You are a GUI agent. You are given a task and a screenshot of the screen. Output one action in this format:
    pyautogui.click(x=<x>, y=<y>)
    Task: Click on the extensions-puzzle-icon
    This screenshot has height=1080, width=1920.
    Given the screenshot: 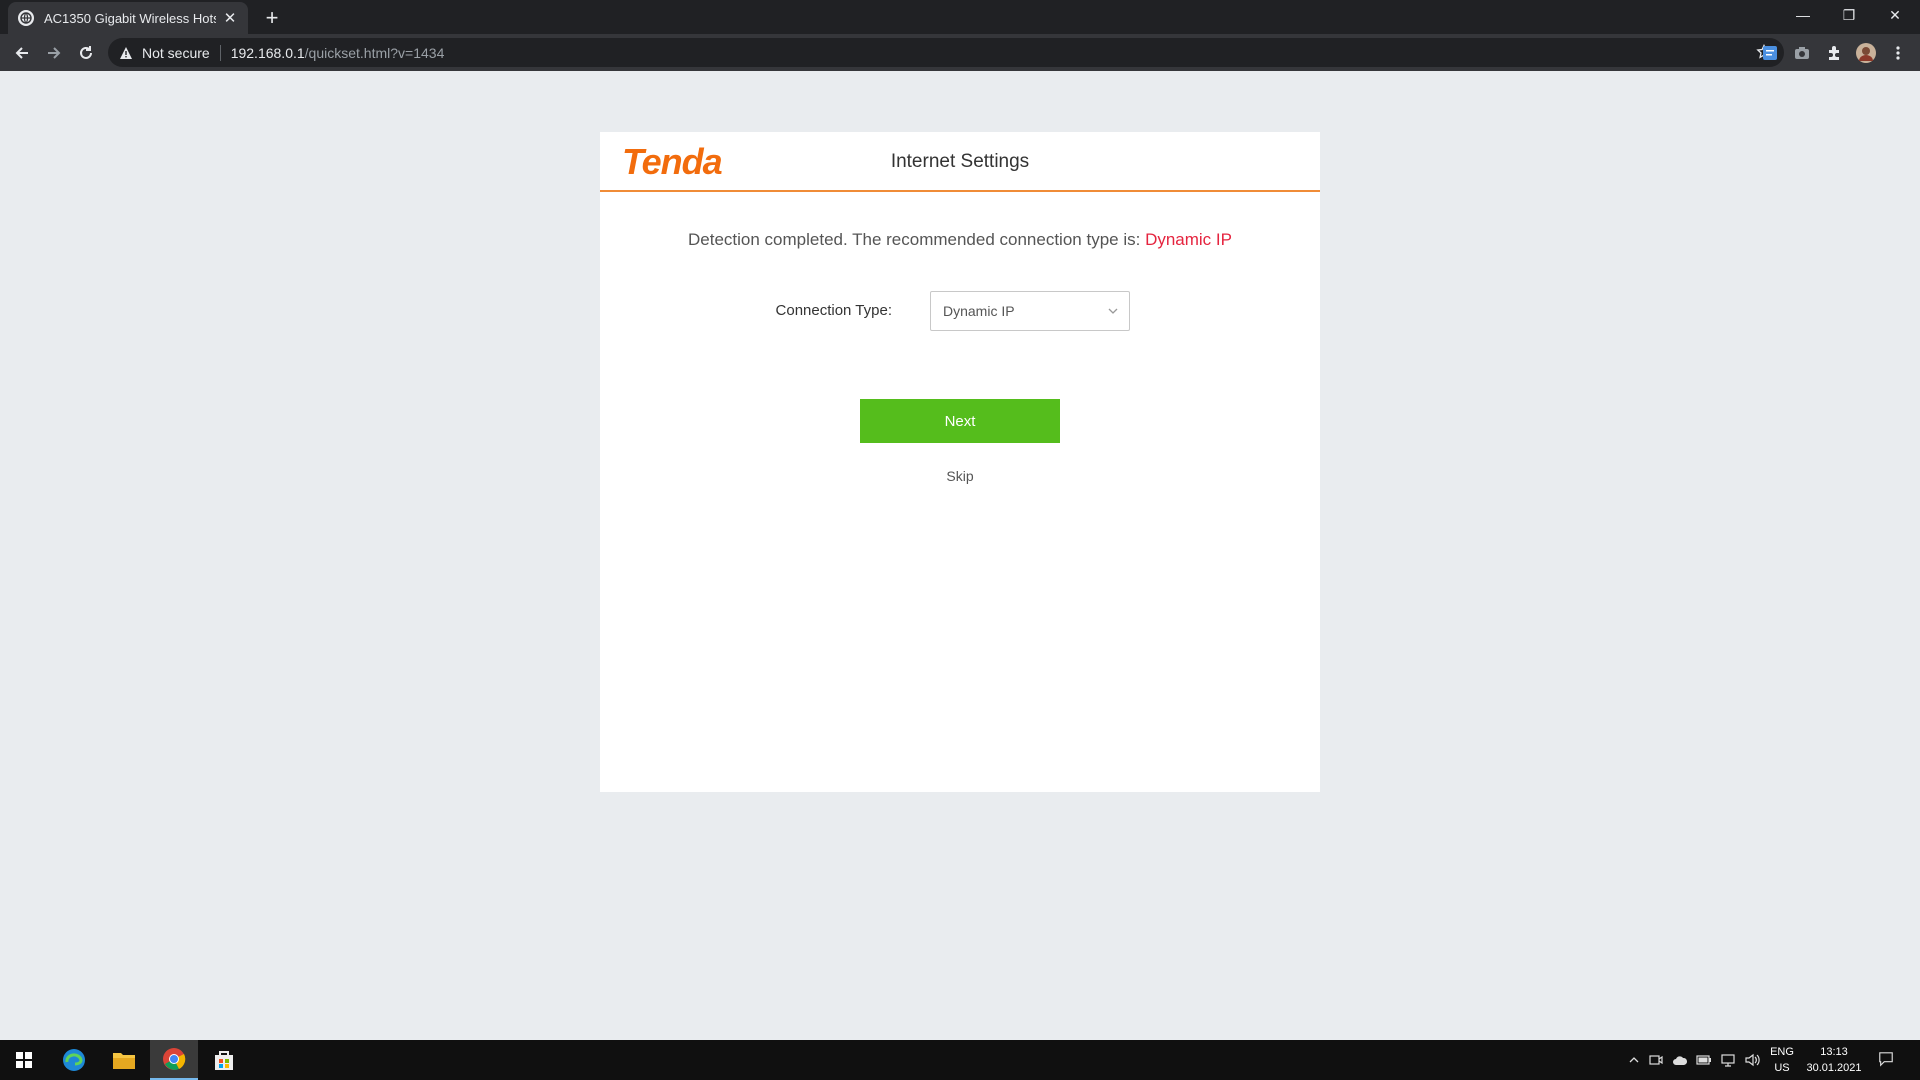 What is the action you would take?
    pyautogui.click(x=1834, y=53)
    